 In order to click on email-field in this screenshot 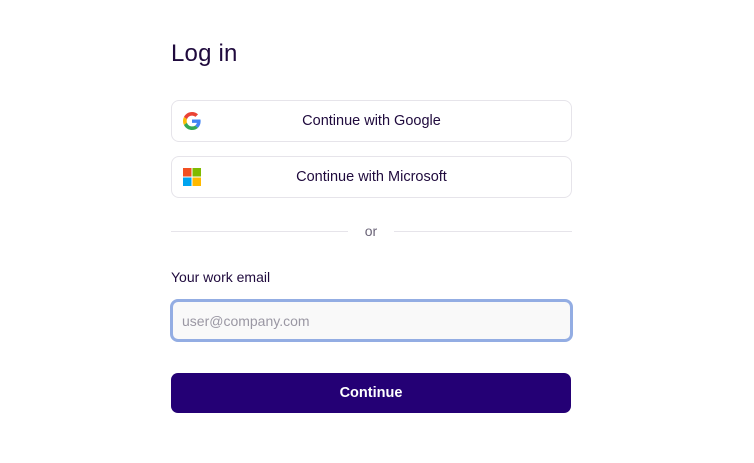, I will do `click(371, 320)`.